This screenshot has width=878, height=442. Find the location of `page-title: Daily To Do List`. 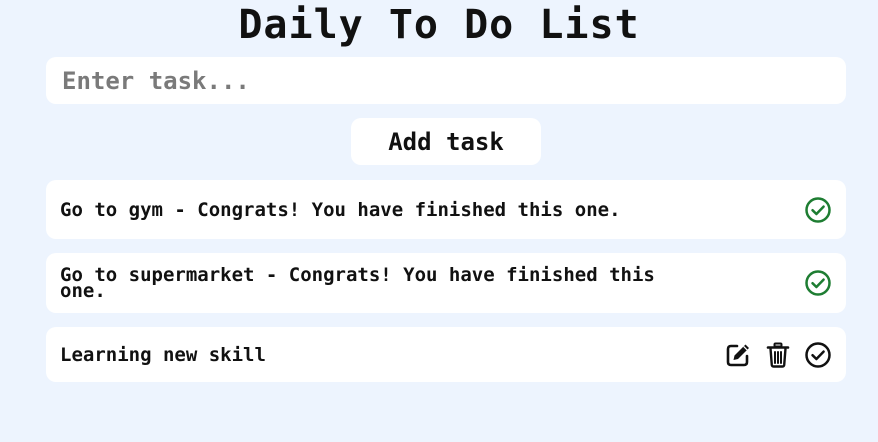

page-title: Daily To Do List is located at coordinates (439, 25).